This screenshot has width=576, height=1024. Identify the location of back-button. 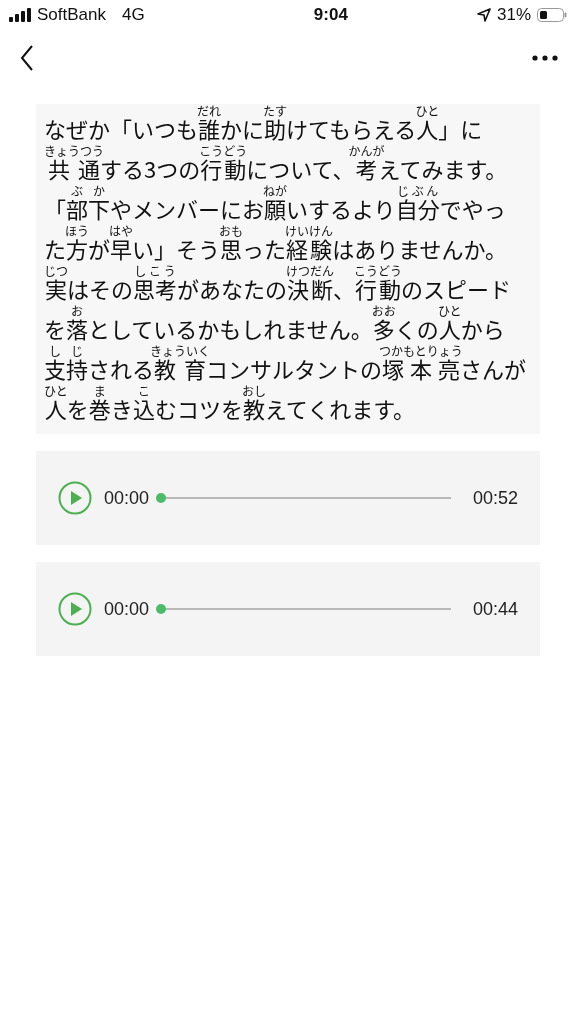
(27, 58).